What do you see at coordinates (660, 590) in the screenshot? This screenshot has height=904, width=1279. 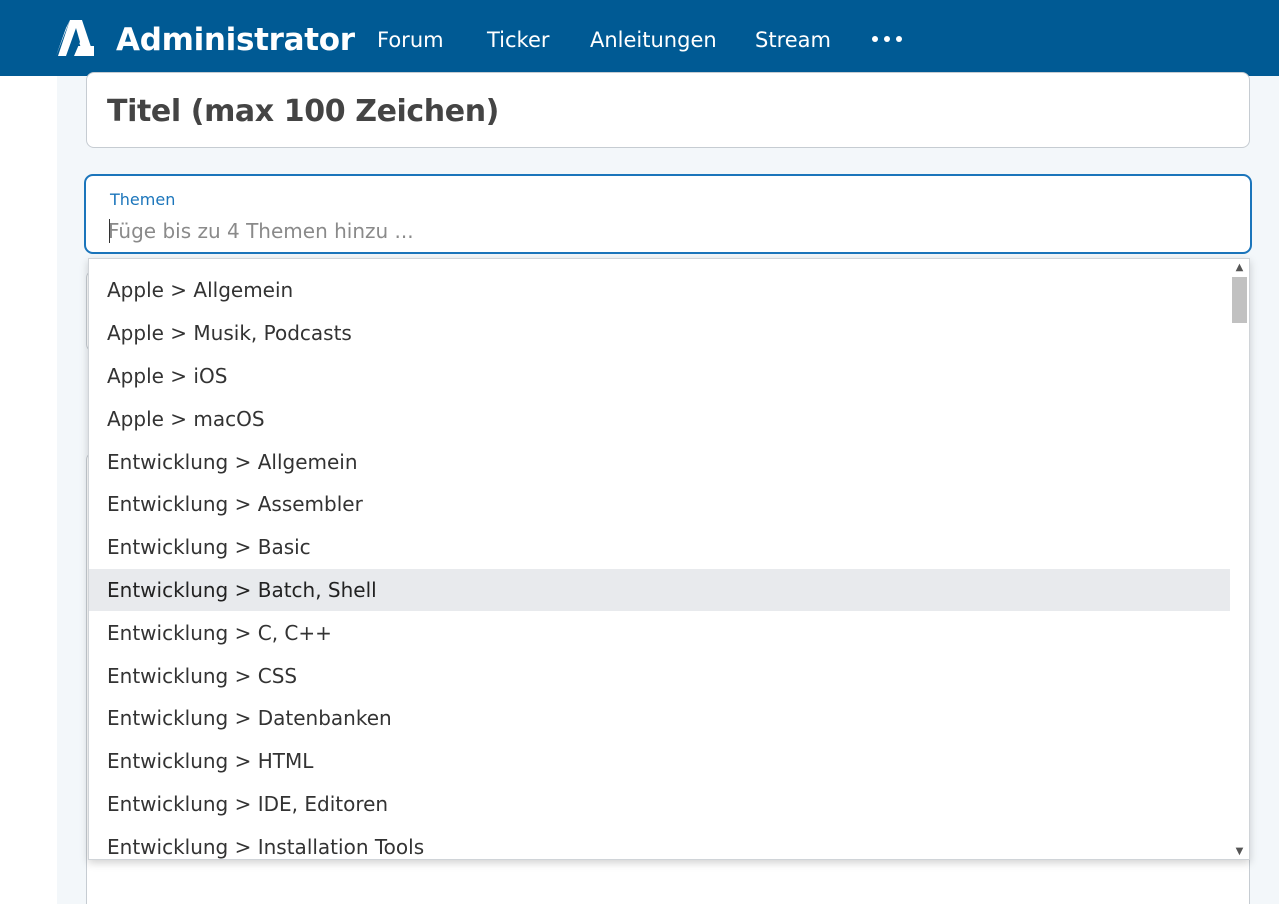 I see `dropdown-option-highlighted: Entwicklung > Batch, Shell` at bounding box center [660, 590].